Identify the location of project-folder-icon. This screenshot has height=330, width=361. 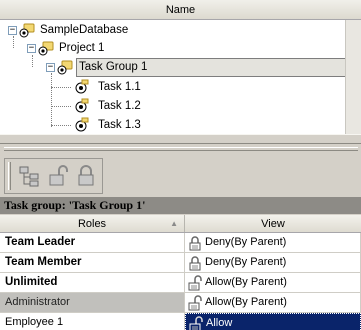
(46, 48).